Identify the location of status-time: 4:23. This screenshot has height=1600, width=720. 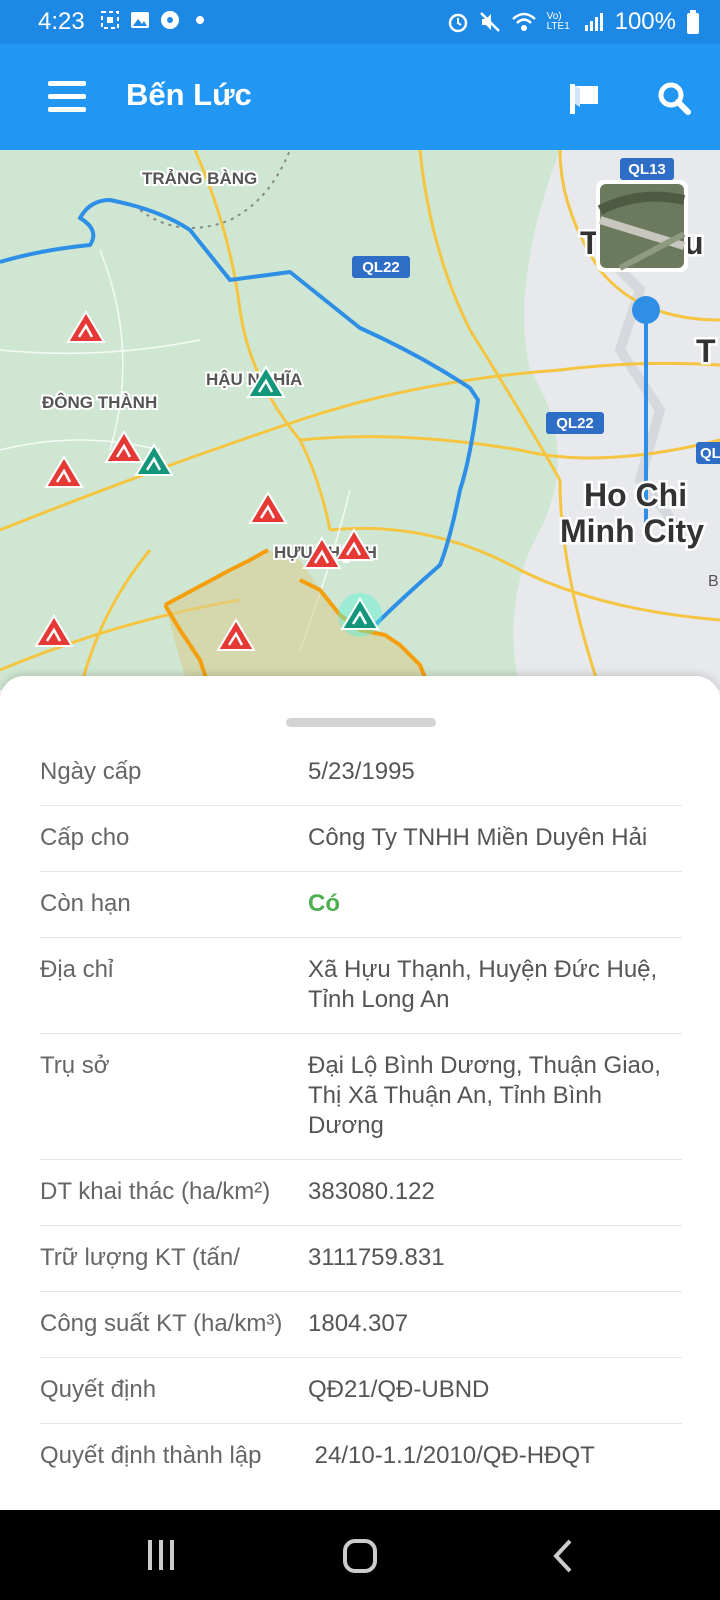
(61, 21).